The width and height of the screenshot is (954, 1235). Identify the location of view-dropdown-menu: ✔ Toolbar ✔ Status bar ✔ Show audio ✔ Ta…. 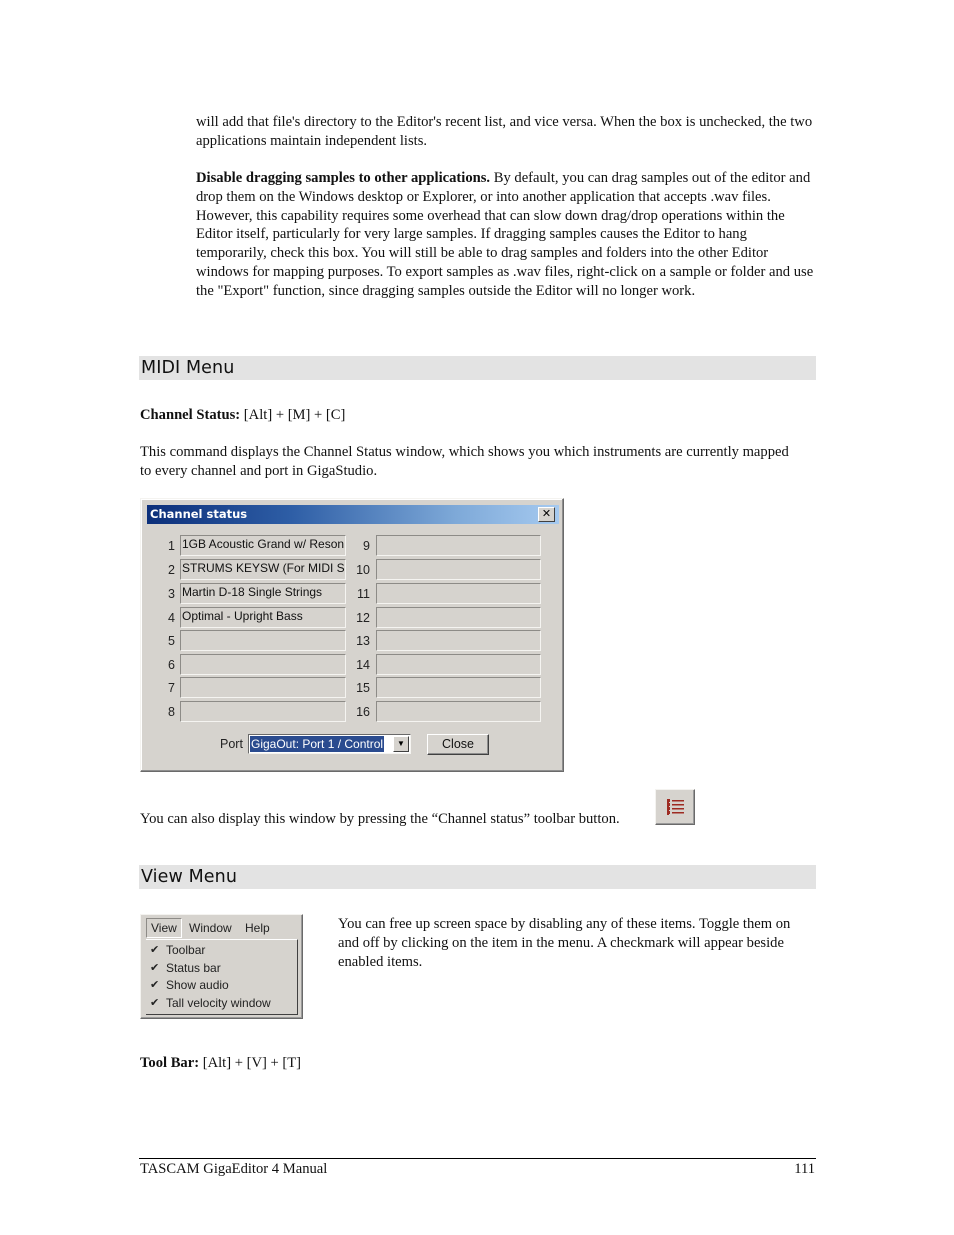
(222, 977).